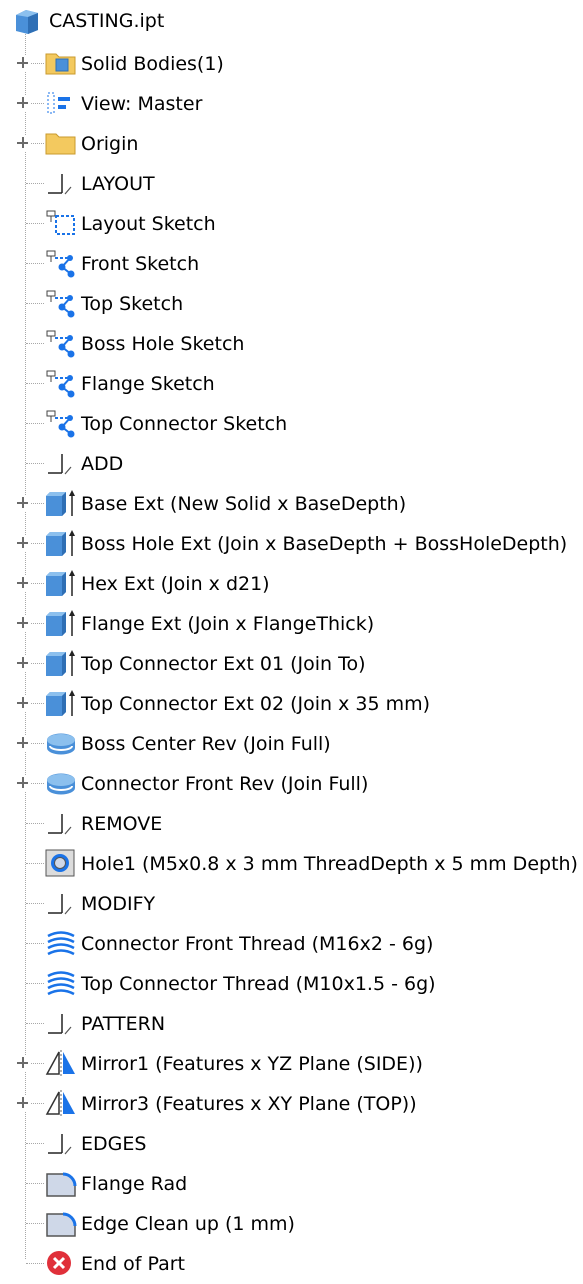  What do you see at coordinates (291, 344) in the screenshot?
I see `tree-item-boss-hole-sketch: Boss Hole Sketch` at bounding box center [291, 344].